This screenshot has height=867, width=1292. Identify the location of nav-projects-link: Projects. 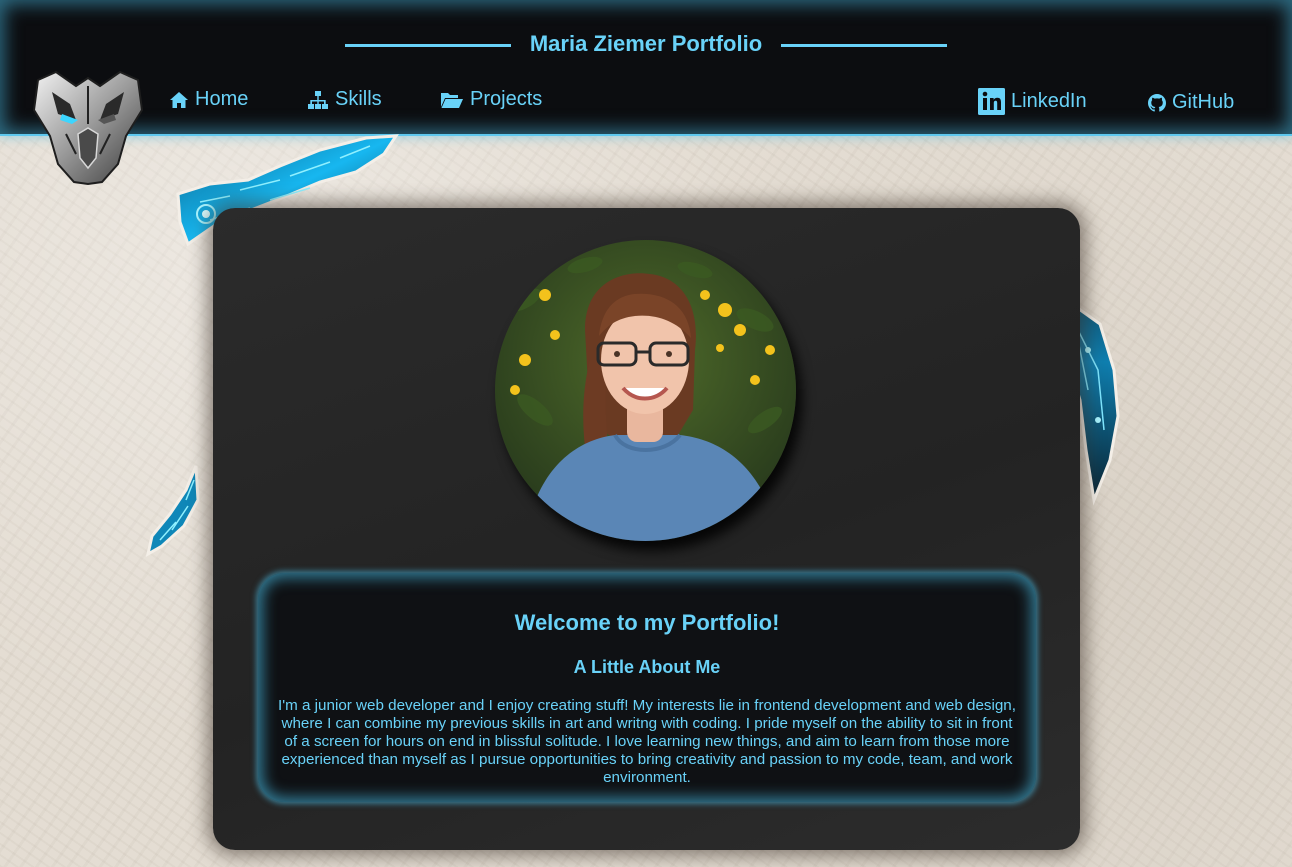
(491, 99).